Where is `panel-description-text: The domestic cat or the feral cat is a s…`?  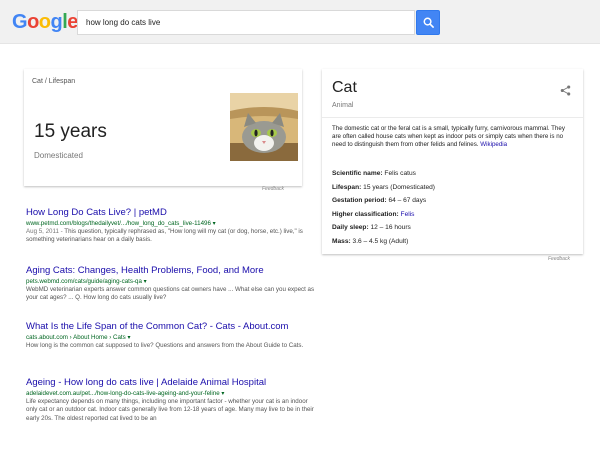 panel-description-text: The domestic cat or the feral cat is a s… is located at coordinates (448, 136).